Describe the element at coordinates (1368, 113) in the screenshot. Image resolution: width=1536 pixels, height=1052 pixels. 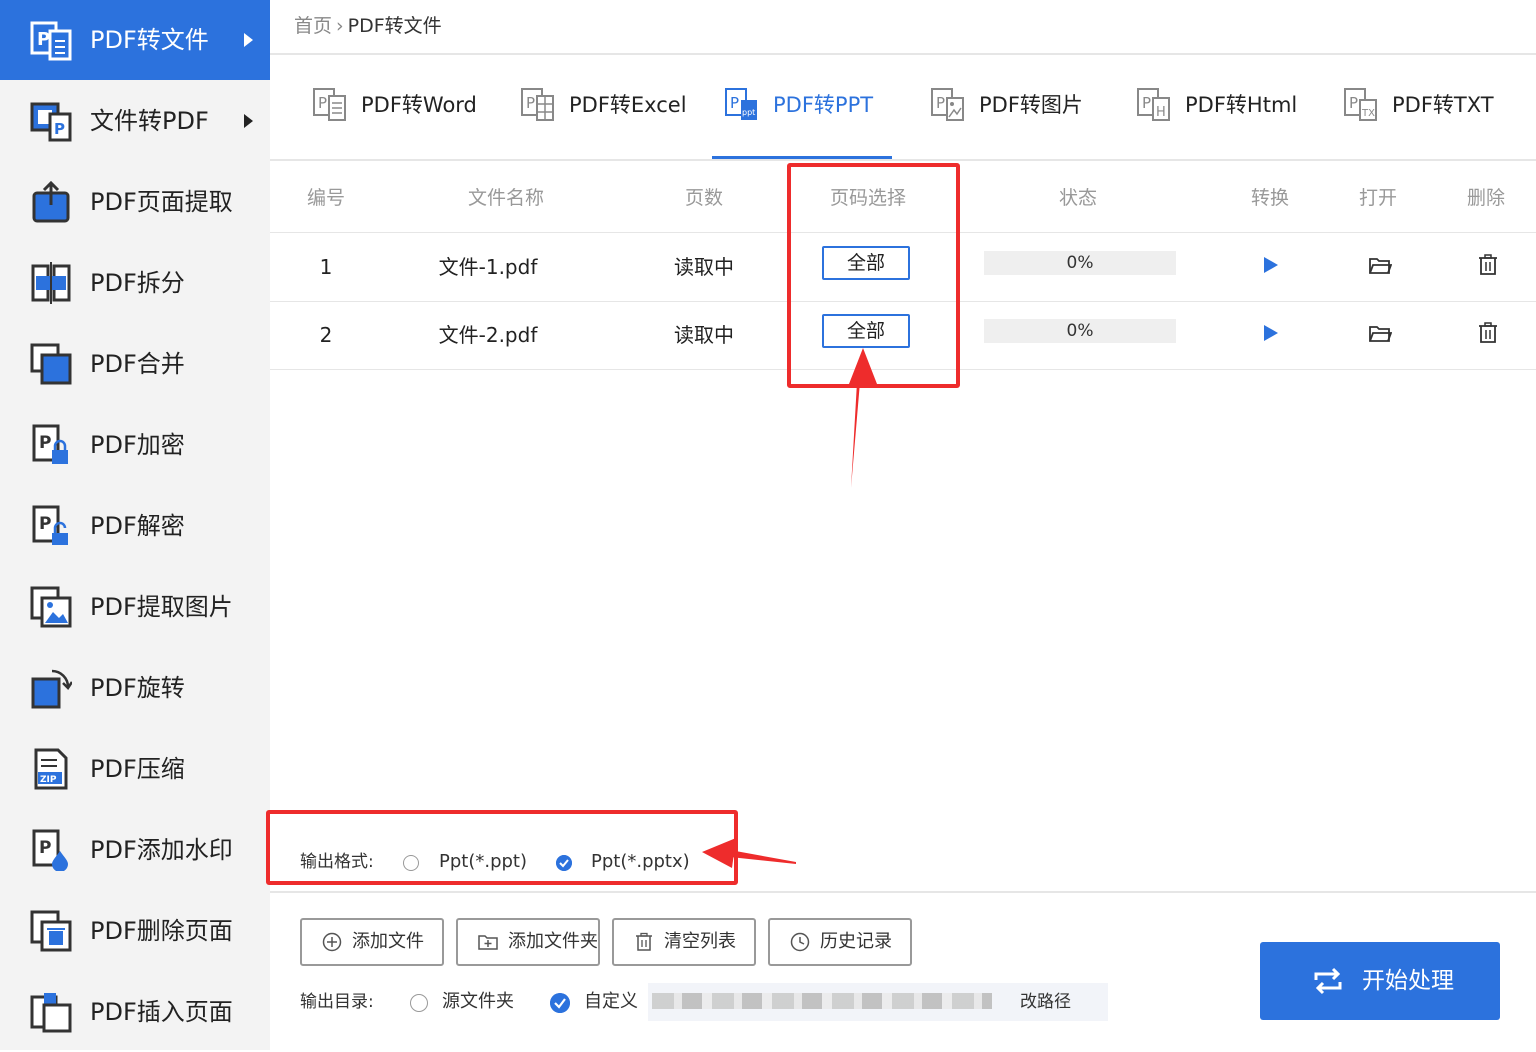
I see `svg-text: TX` at that location.